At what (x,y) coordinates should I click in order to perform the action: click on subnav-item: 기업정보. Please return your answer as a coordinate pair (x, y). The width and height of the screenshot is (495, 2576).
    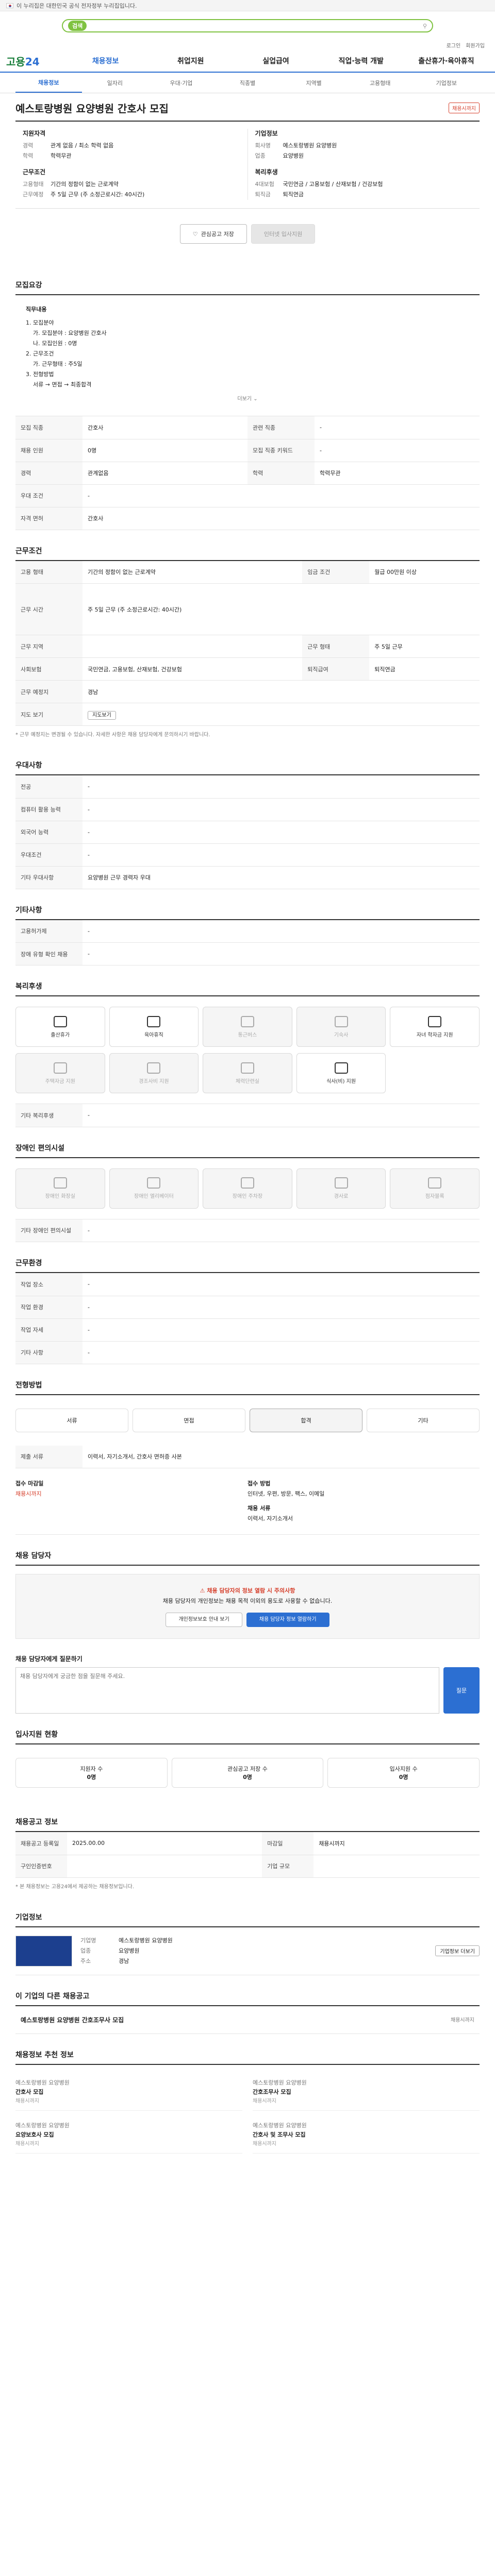
    Looking at the image, I should click on (446, 83).